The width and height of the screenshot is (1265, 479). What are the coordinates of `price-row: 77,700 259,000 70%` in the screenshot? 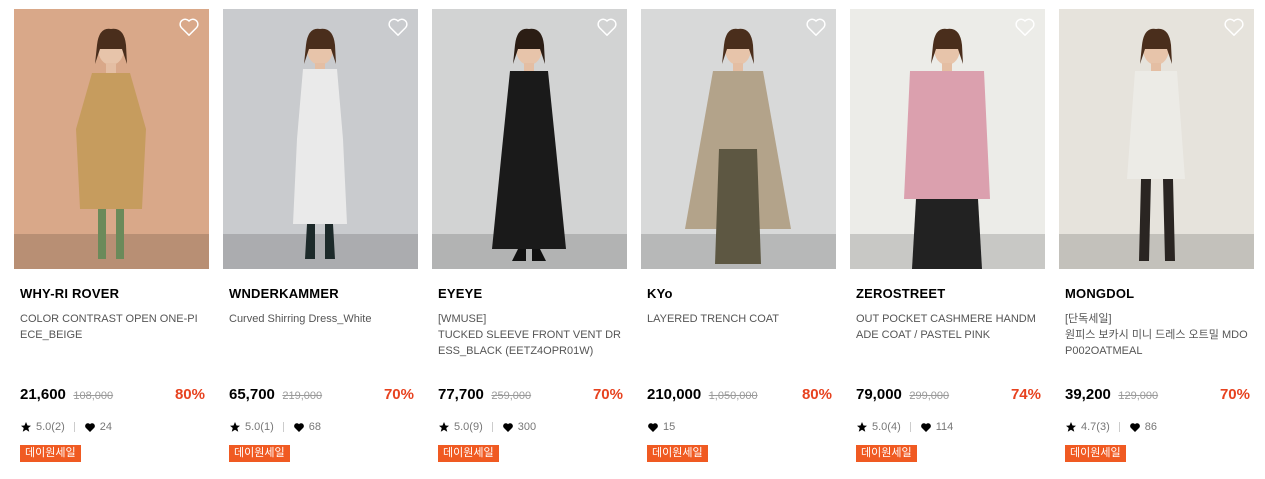 It's located at (530, 396).